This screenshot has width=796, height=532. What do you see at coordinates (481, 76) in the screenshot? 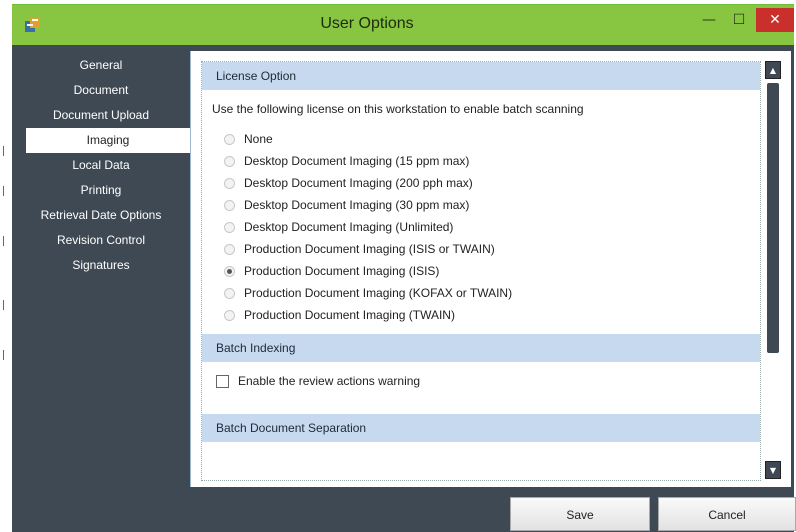
I see `section-header-license: License Option` at bounding box center [481, 76].